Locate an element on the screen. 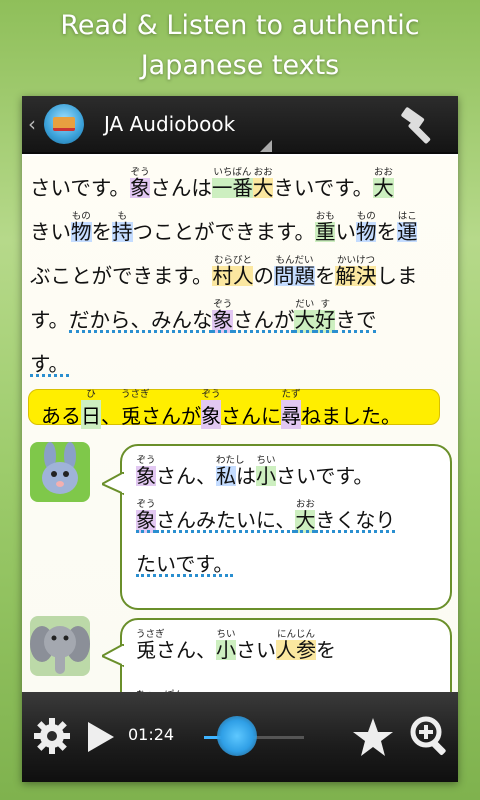  furigana: はこ is located at coordinates (407, 216).